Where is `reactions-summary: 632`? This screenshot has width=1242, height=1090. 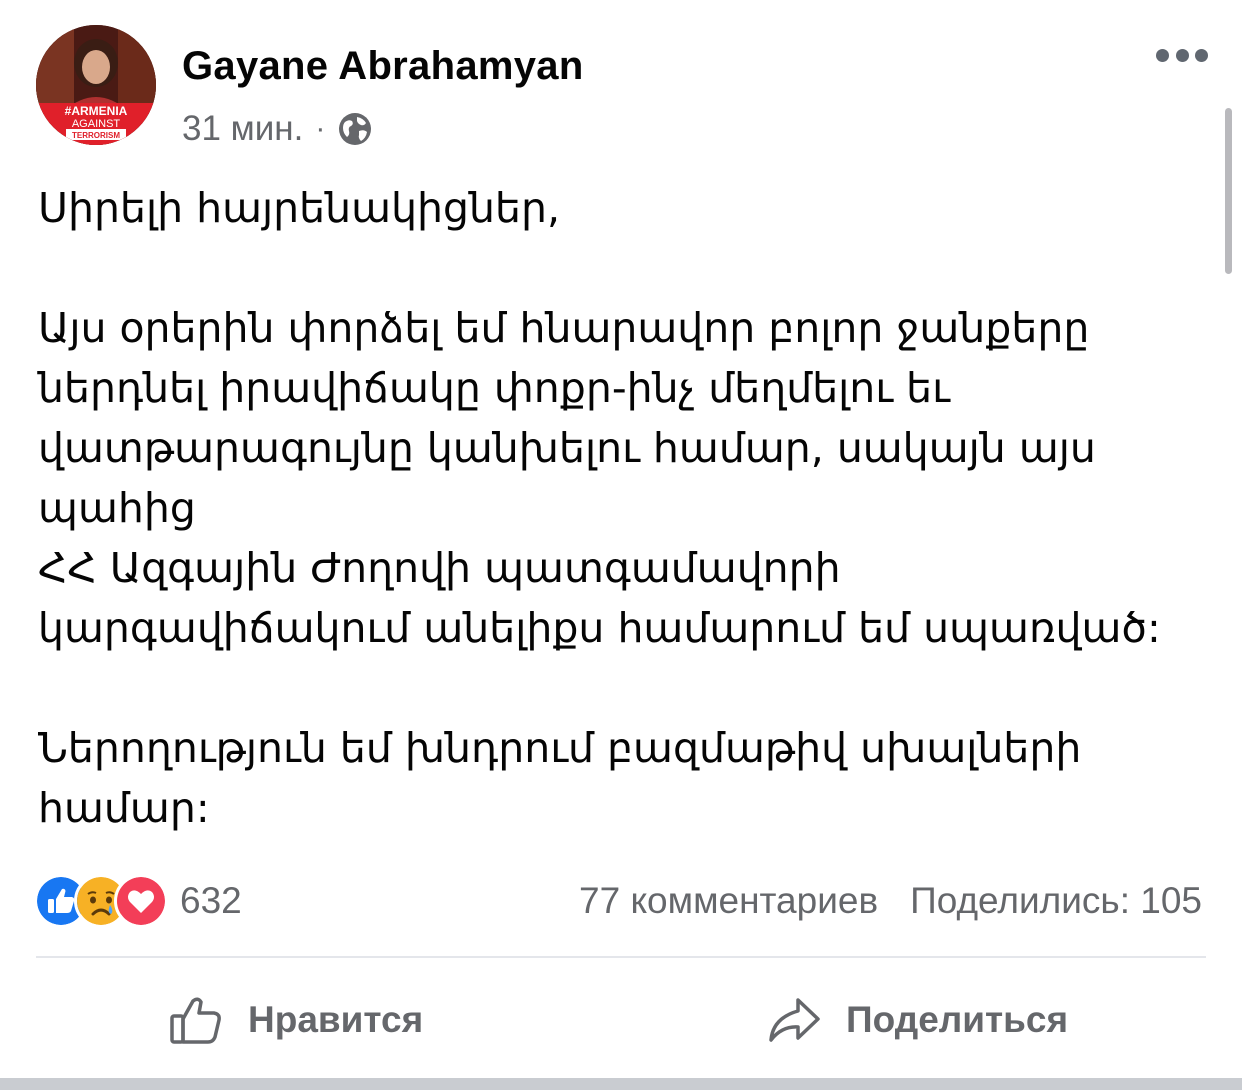 reactions-summary: 632 is located at coordinates (138, 901).